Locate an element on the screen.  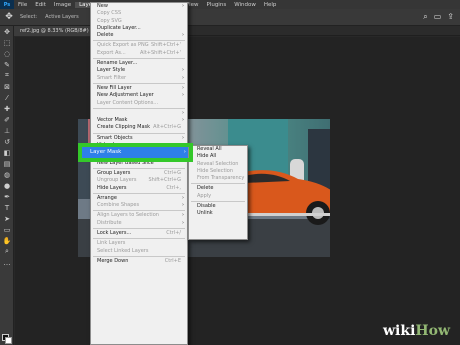
menu-item-merge-down: Merge Down Ctrl+E is located at coordinates (139, 261).